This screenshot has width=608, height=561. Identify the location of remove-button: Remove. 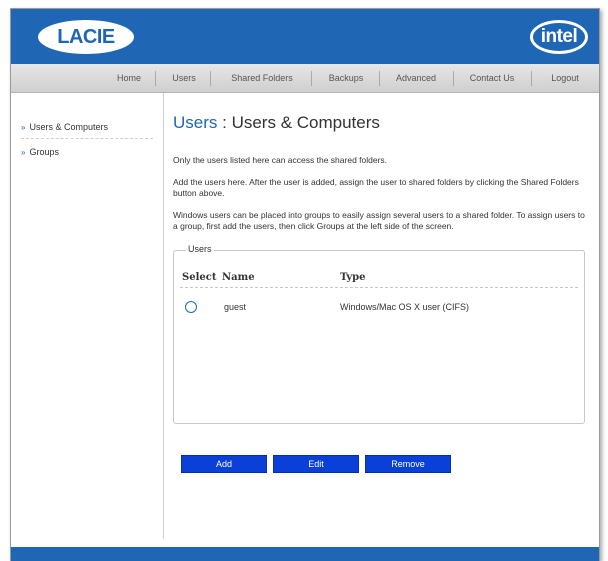
(408, 464).